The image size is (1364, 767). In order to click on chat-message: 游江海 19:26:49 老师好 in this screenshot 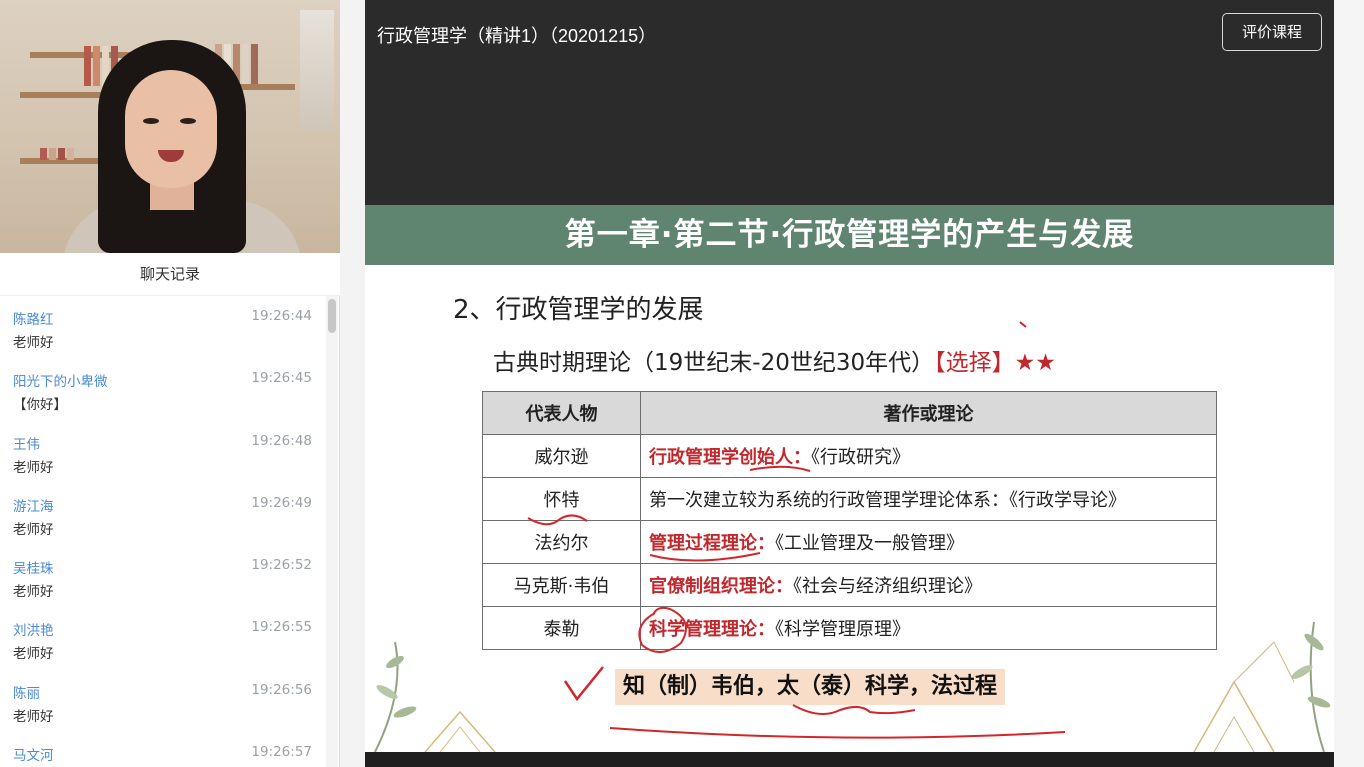, I will do `click(163, 514)`.